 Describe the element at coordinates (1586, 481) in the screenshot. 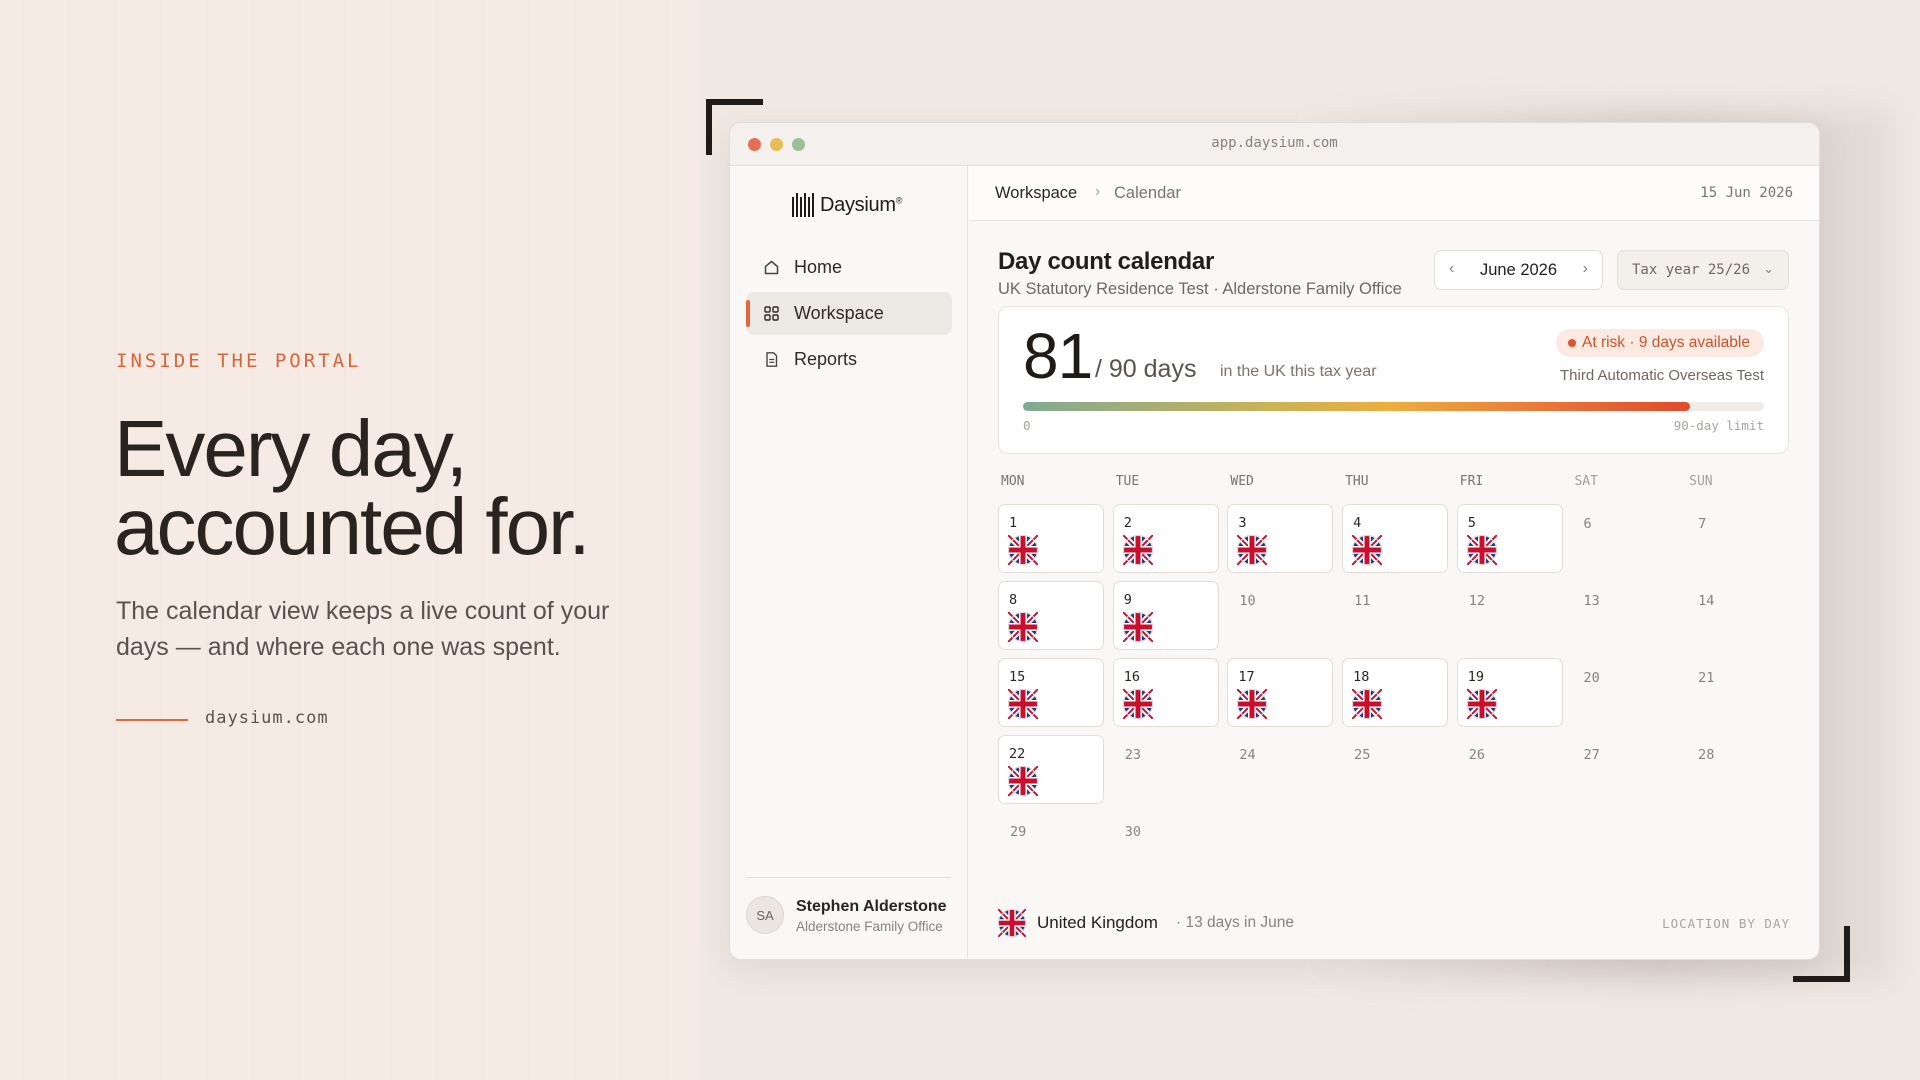

I see `weekday-label: SAT` at that location.